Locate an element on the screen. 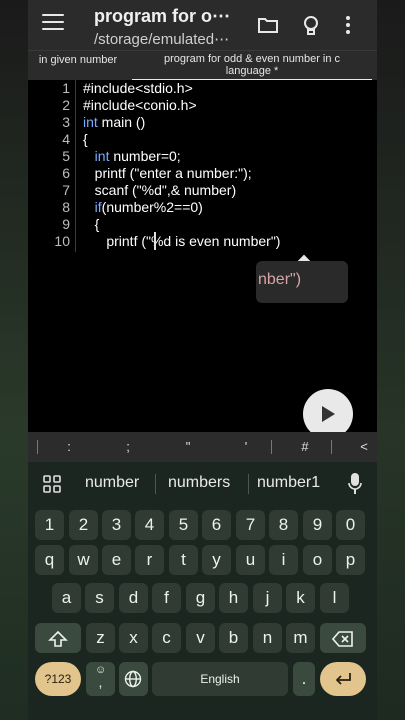 Image resolution: width=405 pixels, height=720 pixels. enter-key is located at coordinates (343, 679).